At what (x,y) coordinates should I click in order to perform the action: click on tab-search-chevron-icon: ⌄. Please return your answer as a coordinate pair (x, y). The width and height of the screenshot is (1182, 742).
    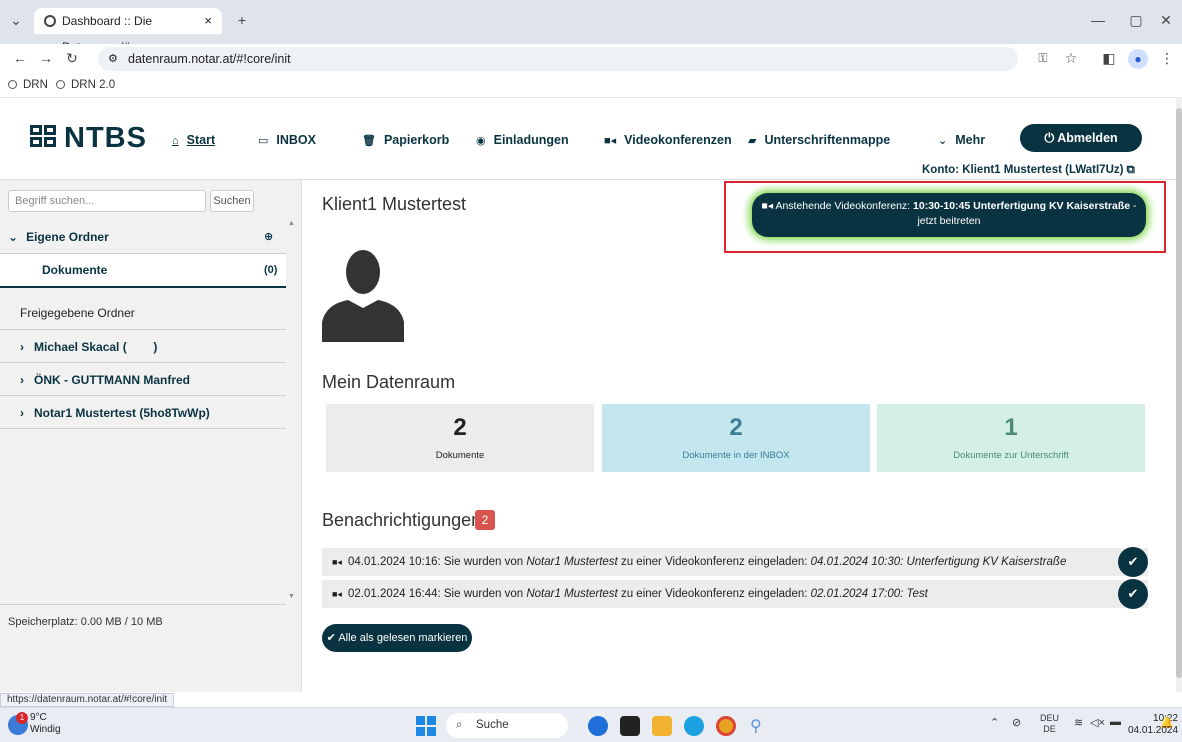
    Looking at the image, I should click on (16, 20).